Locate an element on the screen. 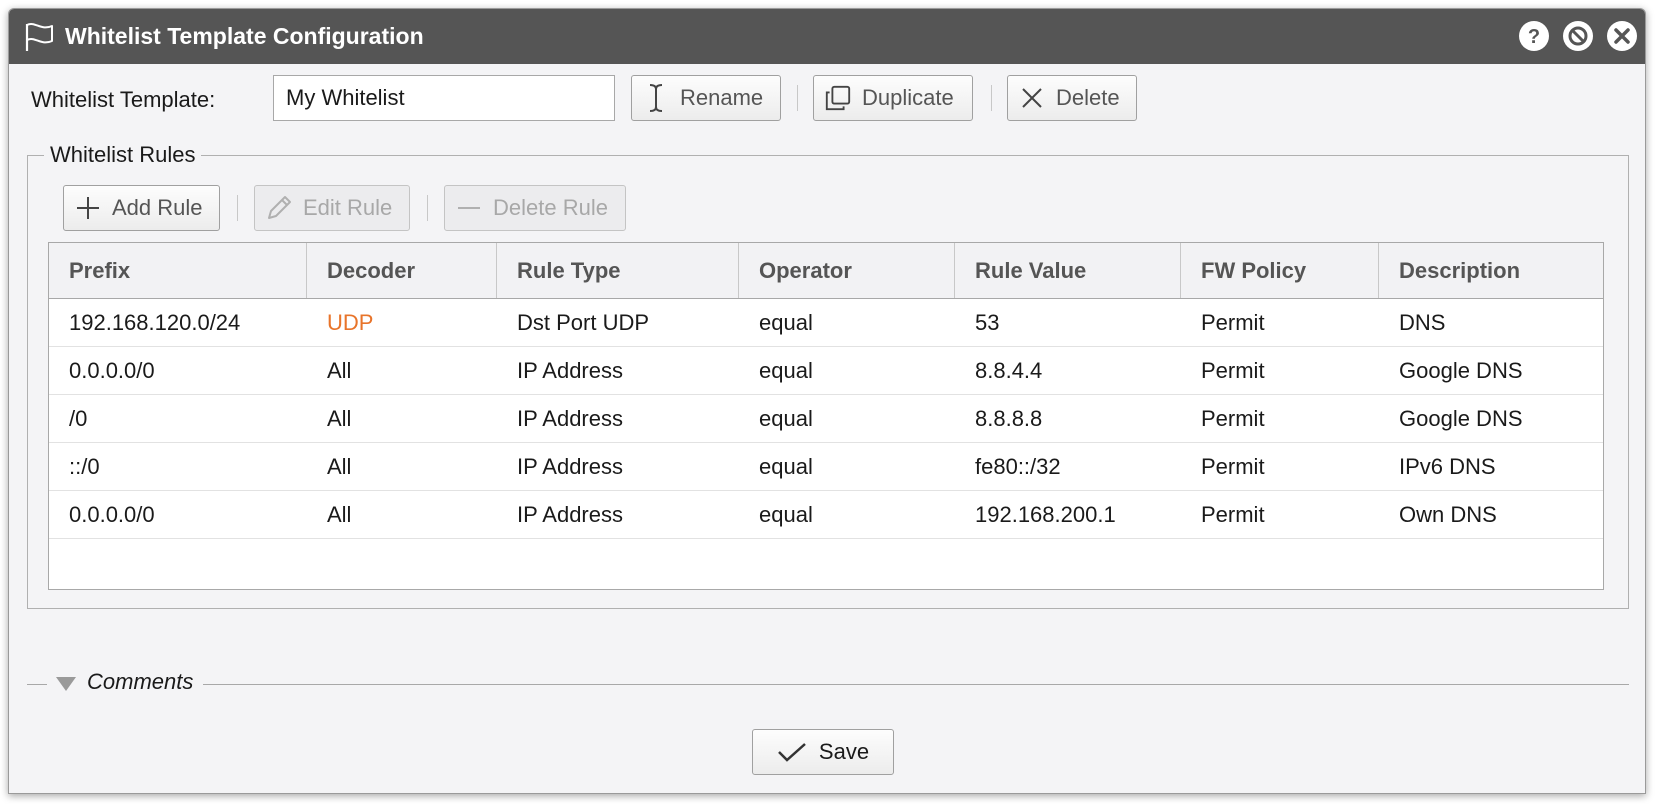 The image size is (1656, 804). whitelist-rules-legend: Whitelist Rules is located at coordinates (123, 155).